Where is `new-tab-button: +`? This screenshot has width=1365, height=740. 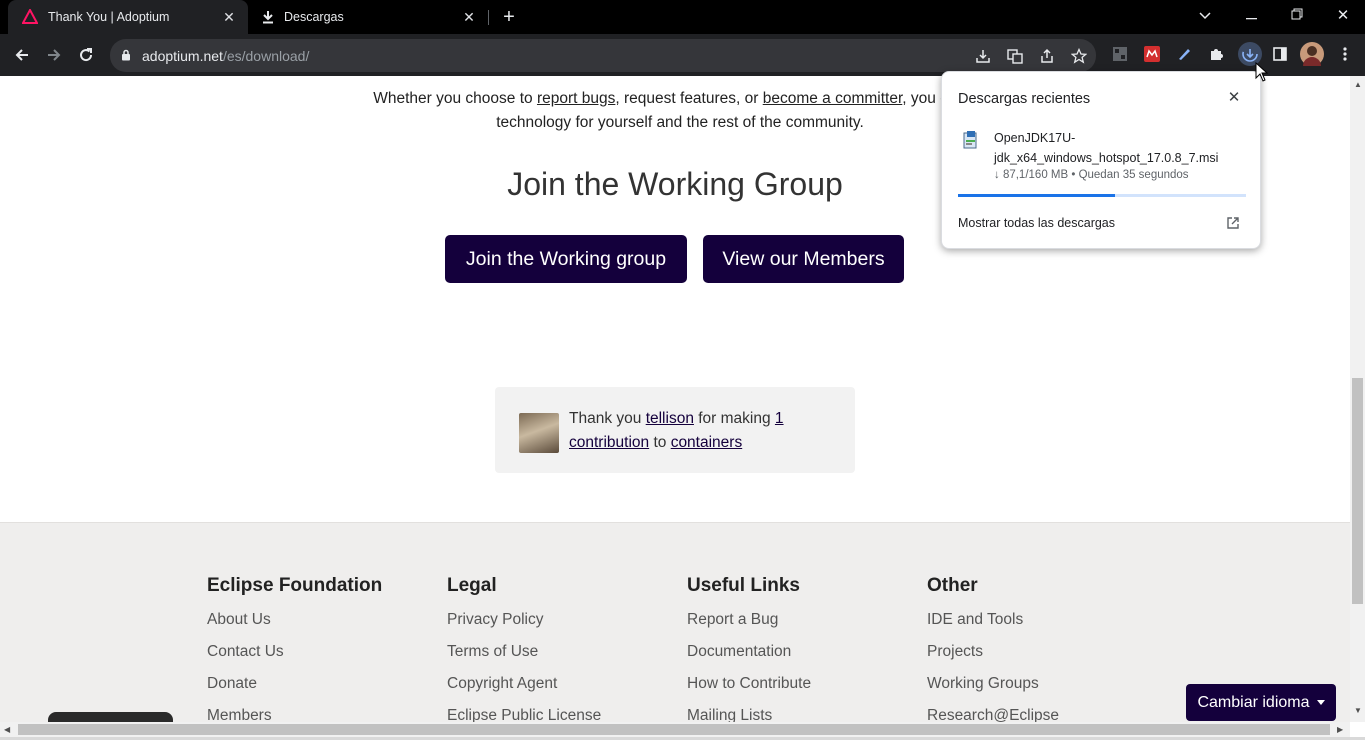
new-tab-button: + is located at coordinates (509, 17).